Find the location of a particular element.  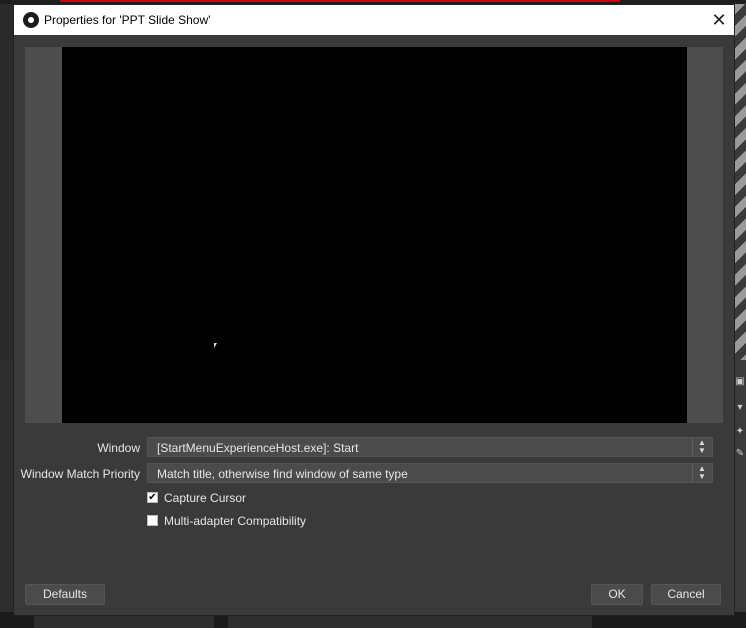

dialog-title: Properties for 'PPT Slide Show' is located at coordinates (127, 20).